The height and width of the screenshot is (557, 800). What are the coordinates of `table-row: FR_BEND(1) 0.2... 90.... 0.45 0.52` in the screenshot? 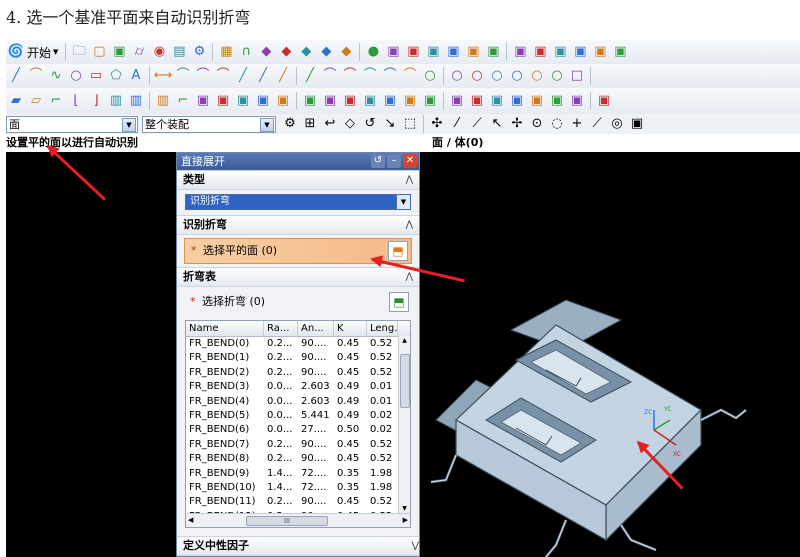 It's located at (298, 358).